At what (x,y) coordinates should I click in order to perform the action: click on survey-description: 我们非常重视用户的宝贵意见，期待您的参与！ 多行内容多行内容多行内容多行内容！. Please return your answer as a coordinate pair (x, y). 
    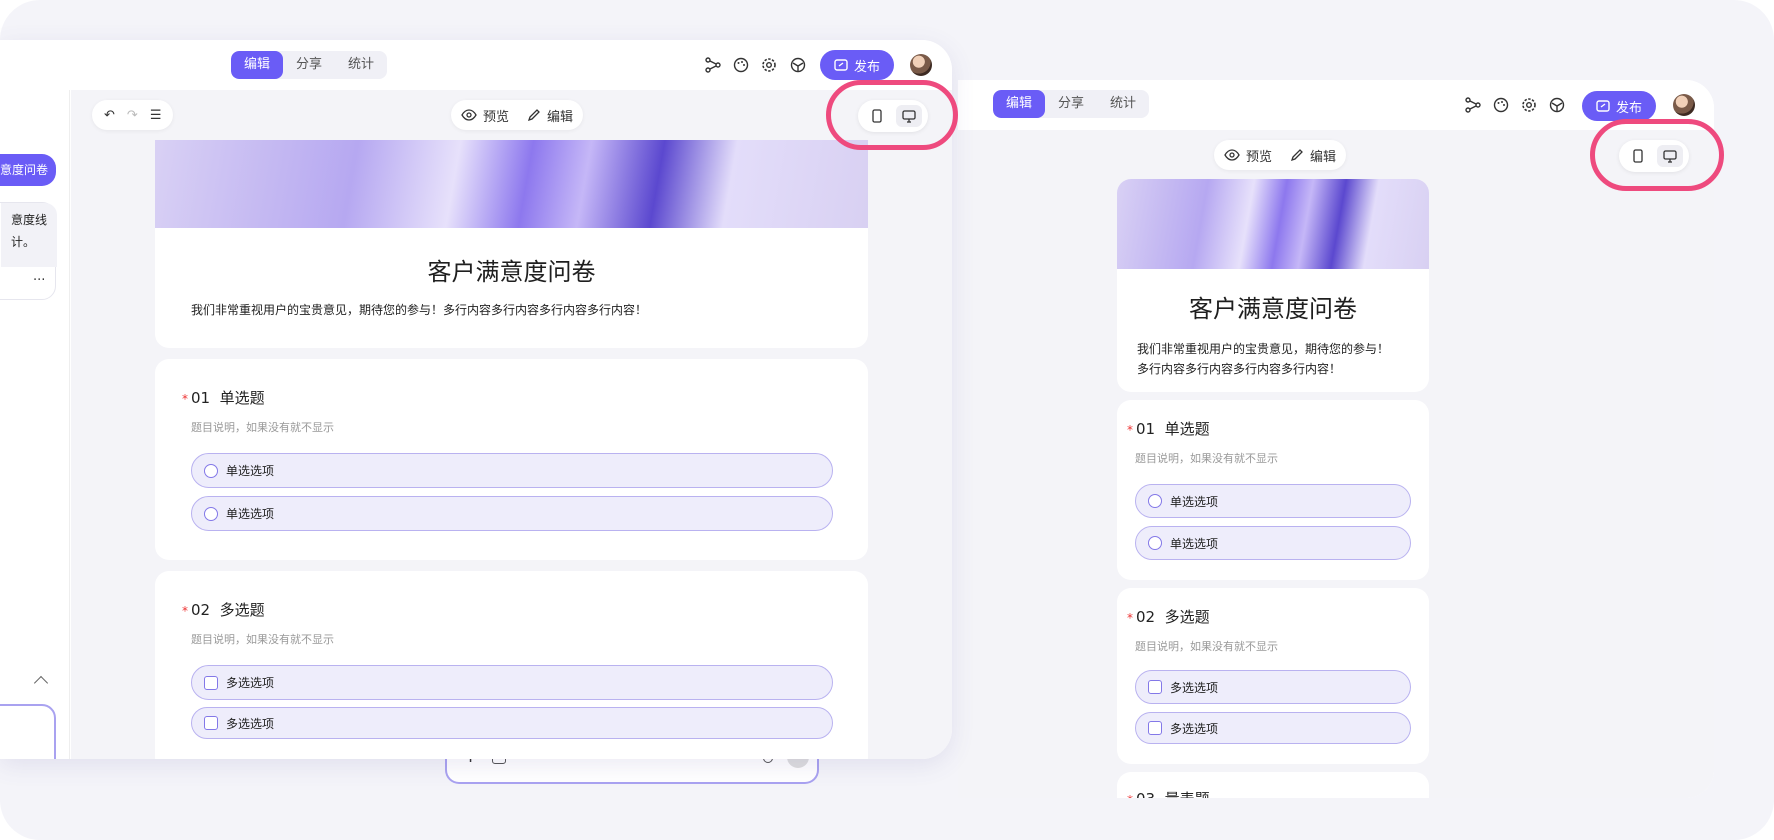
    Looking at the image, I should click on (1277, 359).